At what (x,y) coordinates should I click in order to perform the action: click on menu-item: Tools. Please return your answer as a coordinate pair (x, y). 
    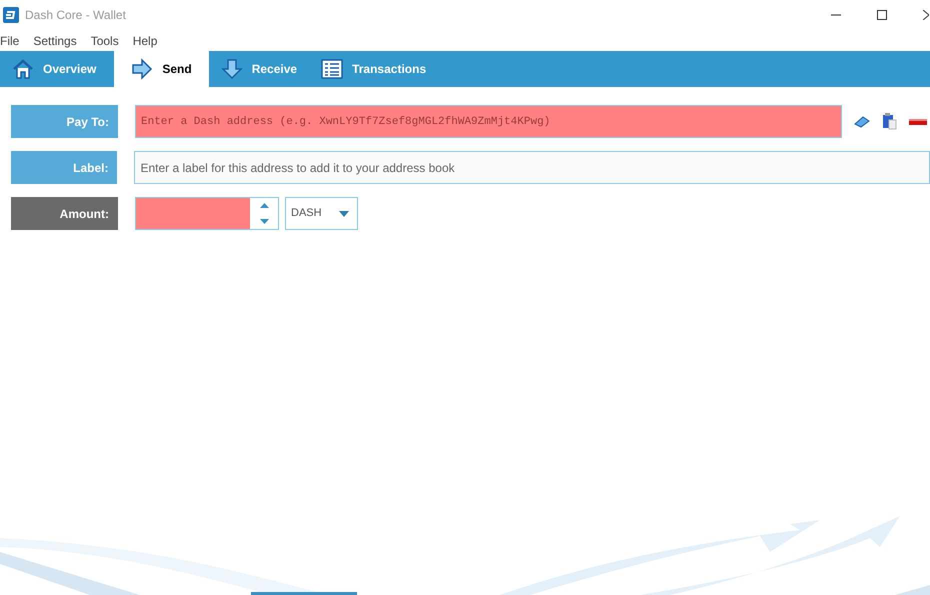
    Looking at the image, I should click on (104, 41).